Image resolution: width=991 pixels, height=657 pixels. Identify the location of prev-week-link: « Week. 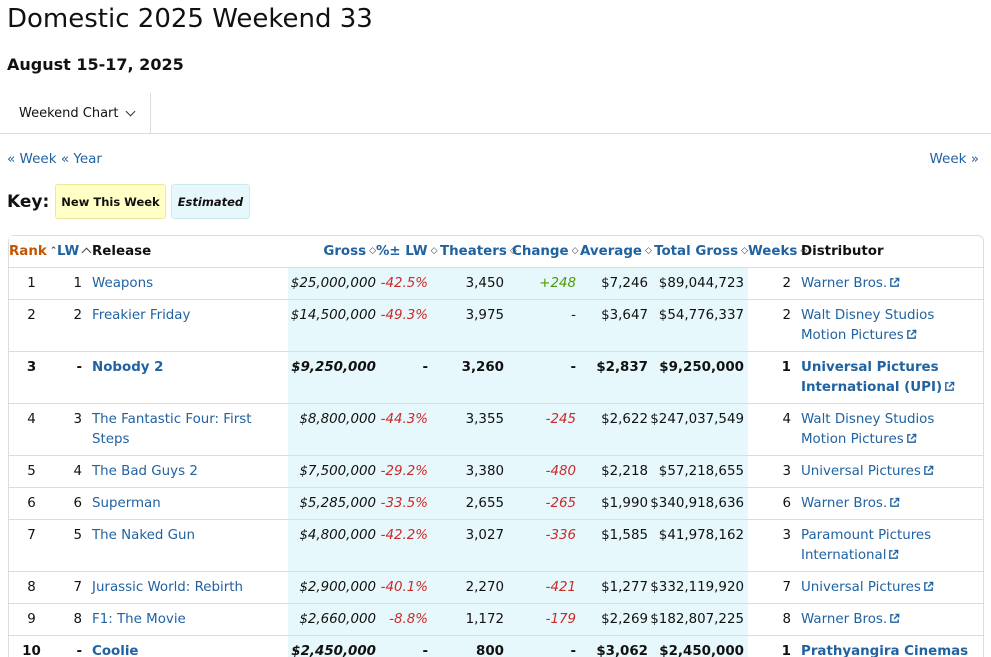
(32, 159).